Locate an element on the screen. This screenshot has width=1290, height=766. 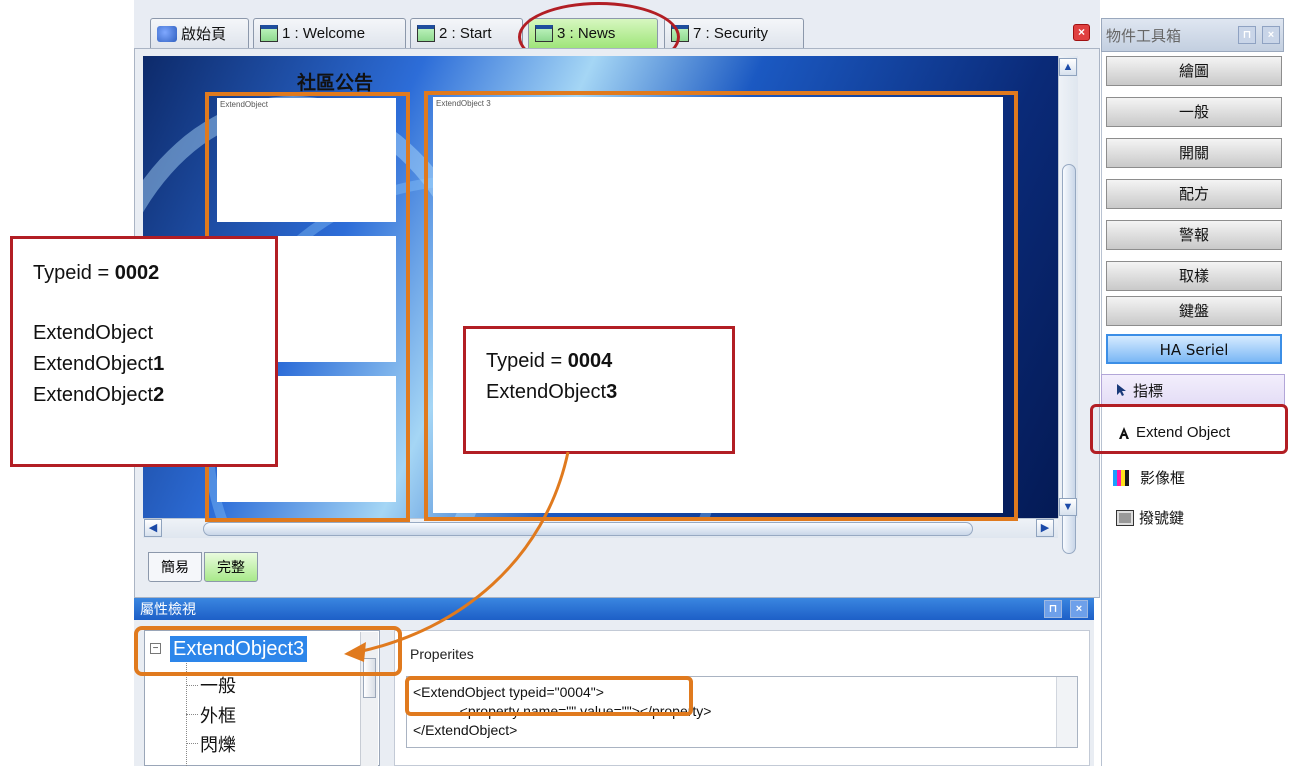
annotation-arrow is located at coordinates (457, 556).